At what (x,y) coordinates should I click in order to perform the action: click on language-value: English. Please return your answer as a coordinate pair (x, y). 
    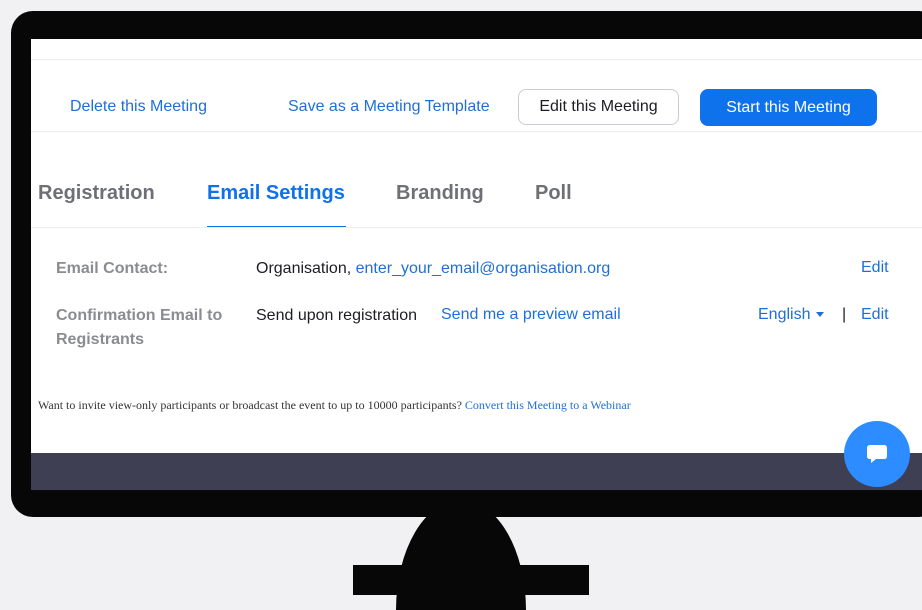
    Looking at the image, I should click on (784, 314).